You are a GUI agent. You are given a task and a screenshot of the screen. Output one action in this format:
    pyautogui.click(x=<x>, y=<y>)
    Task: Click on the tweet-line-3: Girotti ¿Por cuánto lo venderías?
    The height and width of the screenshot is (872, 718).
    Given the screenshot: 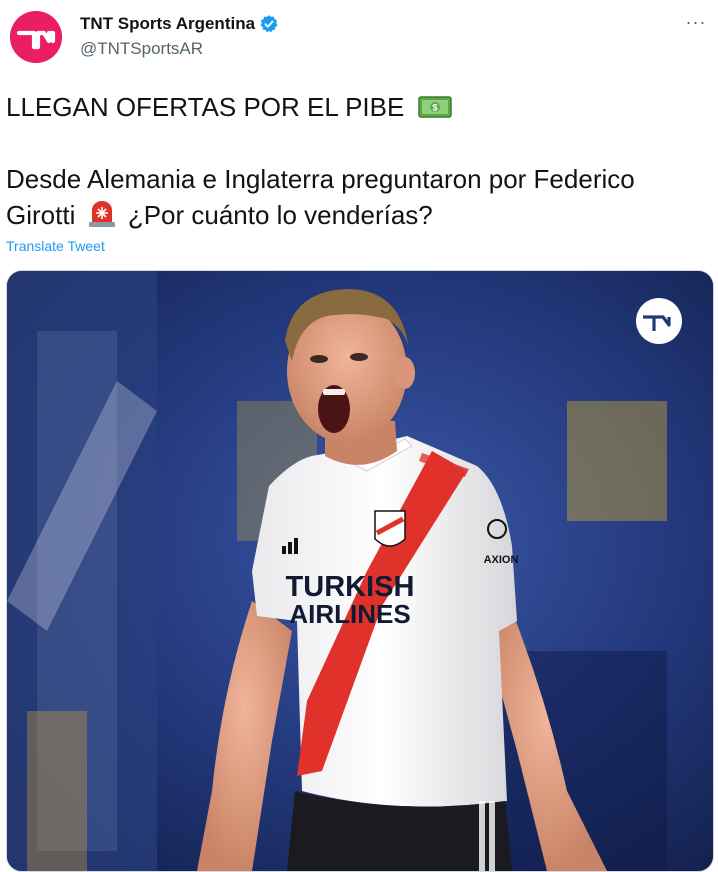 What is the action you would take?
    pyautogui.click(x=356, y=215)
    